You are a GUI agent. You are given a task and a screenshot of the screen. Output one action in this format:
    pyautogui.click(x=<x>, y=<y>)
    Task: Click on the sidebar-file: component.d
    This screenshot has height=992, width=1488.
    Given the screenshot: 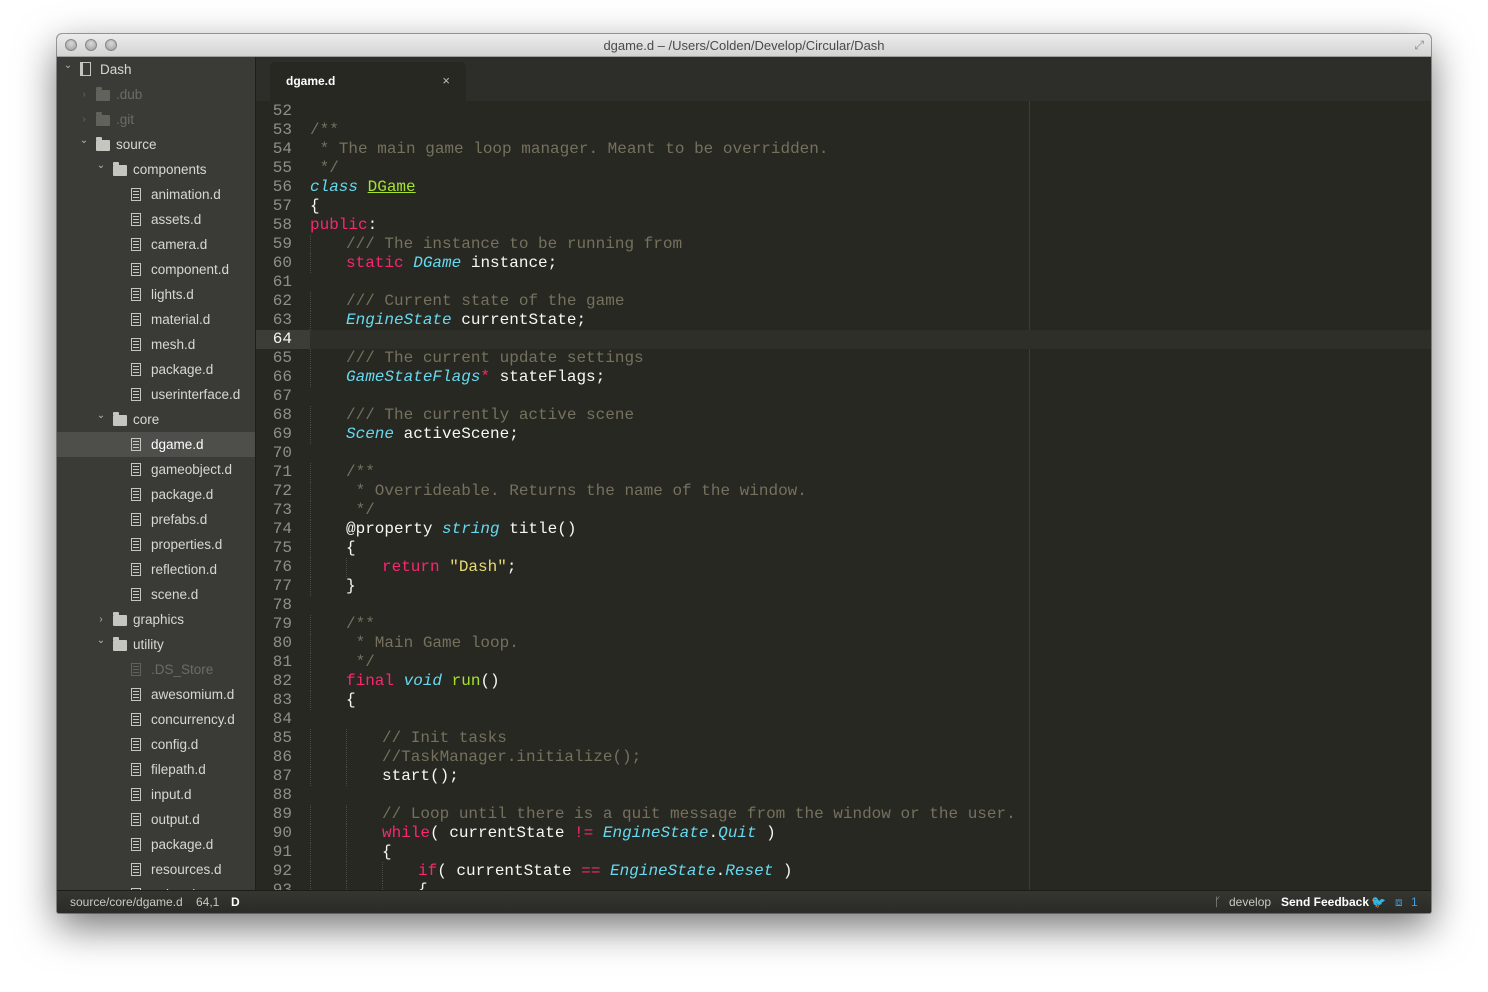 What is the action you would take?
    pyautogui.click(x=156, y=269)
    